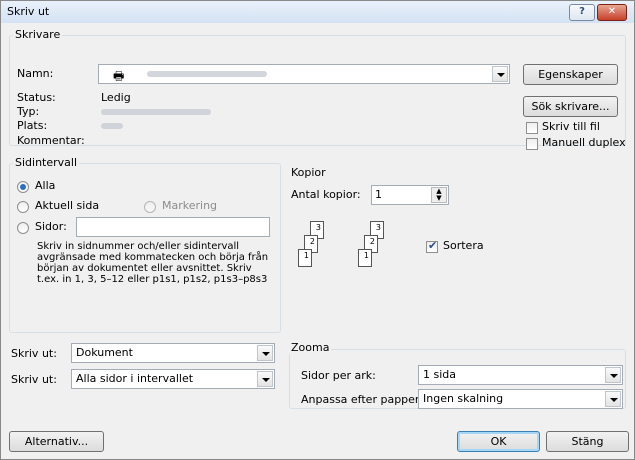 The width and height of the screenshot is (635, 460). What do you see at coordinates (305, 258) in the screenshot?
I see `page-1-icon: 1` at bounding box center [305, 258].